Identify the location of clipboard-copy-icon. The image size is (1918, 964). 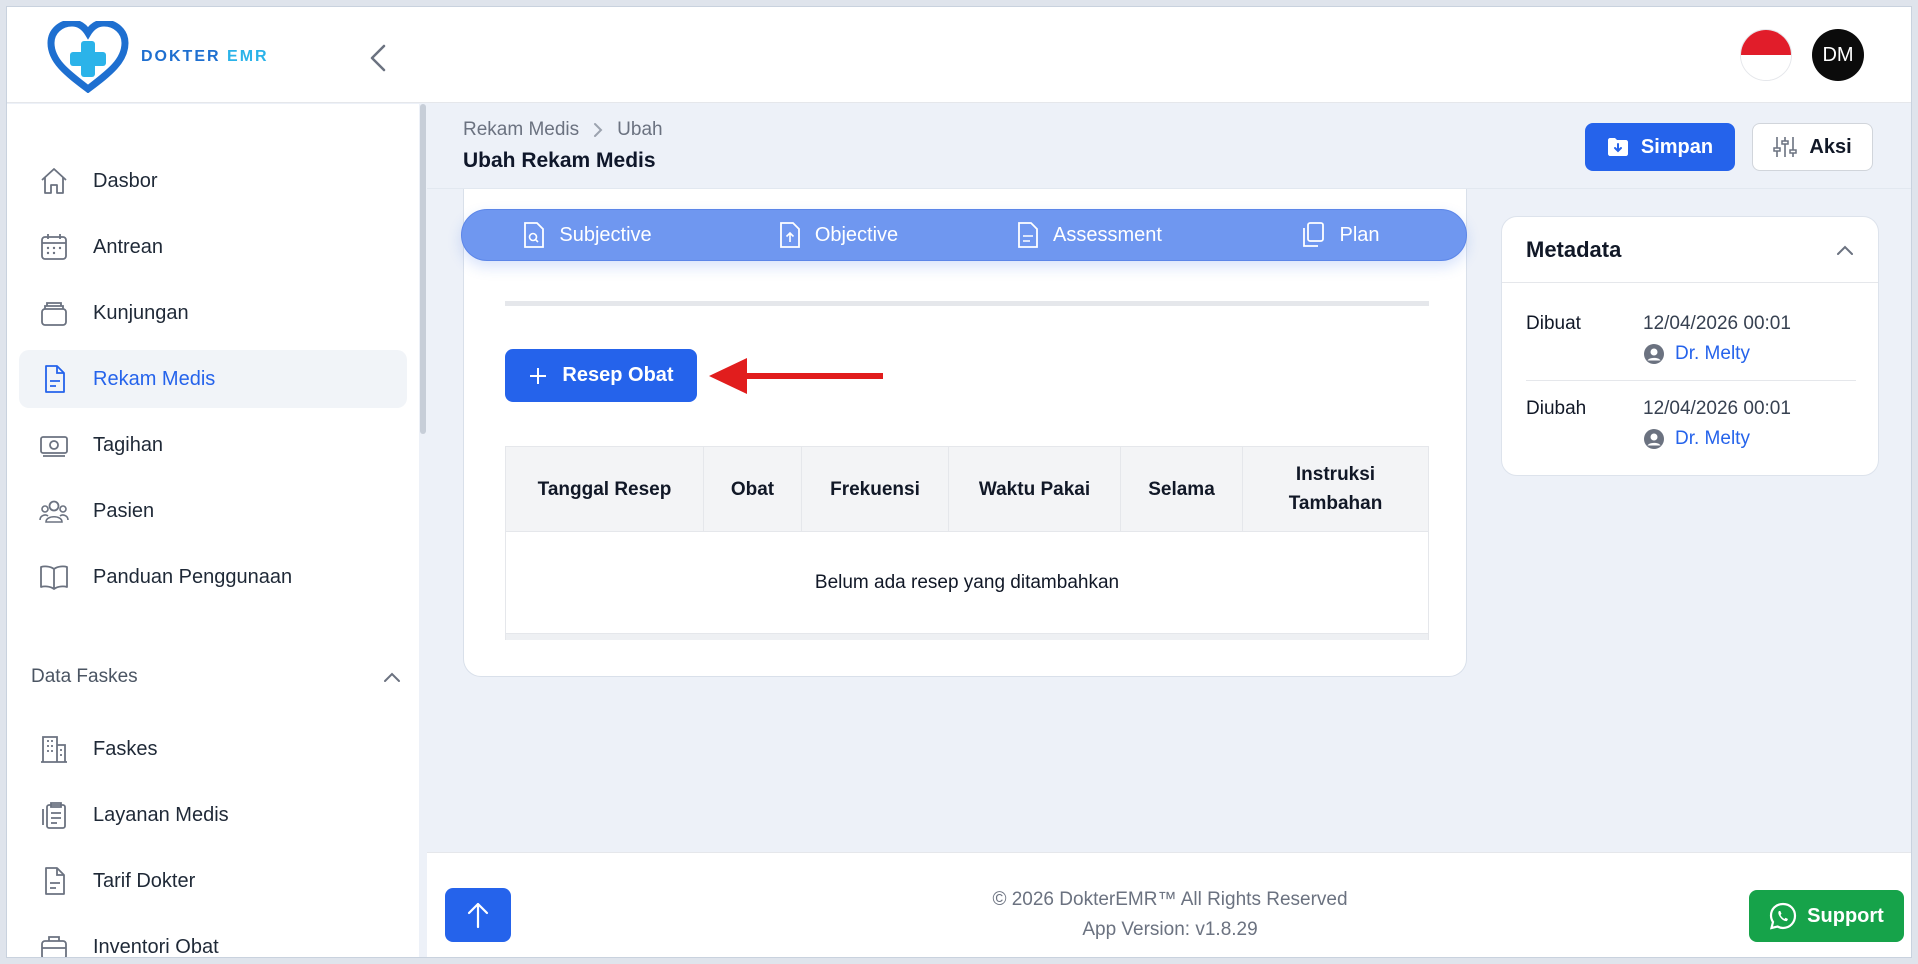
(1314, 234).